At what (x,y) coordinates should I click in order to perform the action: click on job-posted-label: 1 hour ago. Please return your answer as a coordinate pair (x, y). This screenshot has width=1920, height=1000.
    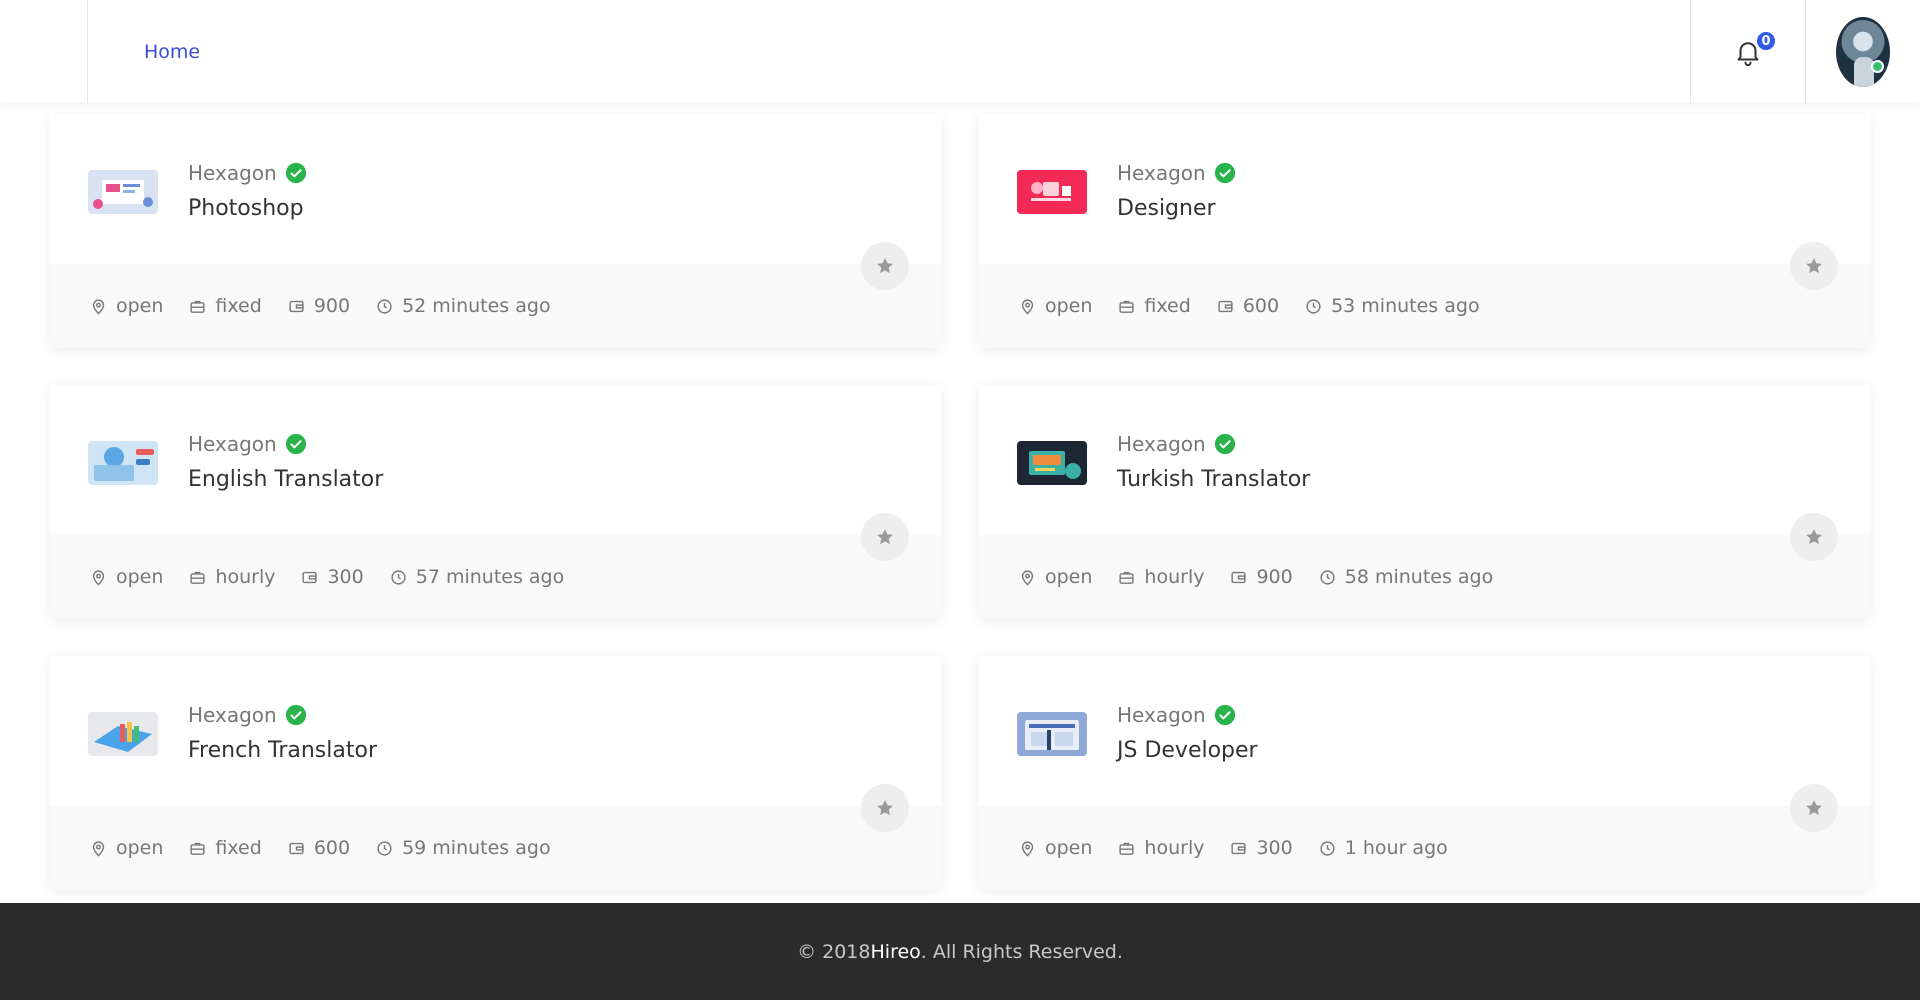
    Looking at the image, I should click on (1396, 848).